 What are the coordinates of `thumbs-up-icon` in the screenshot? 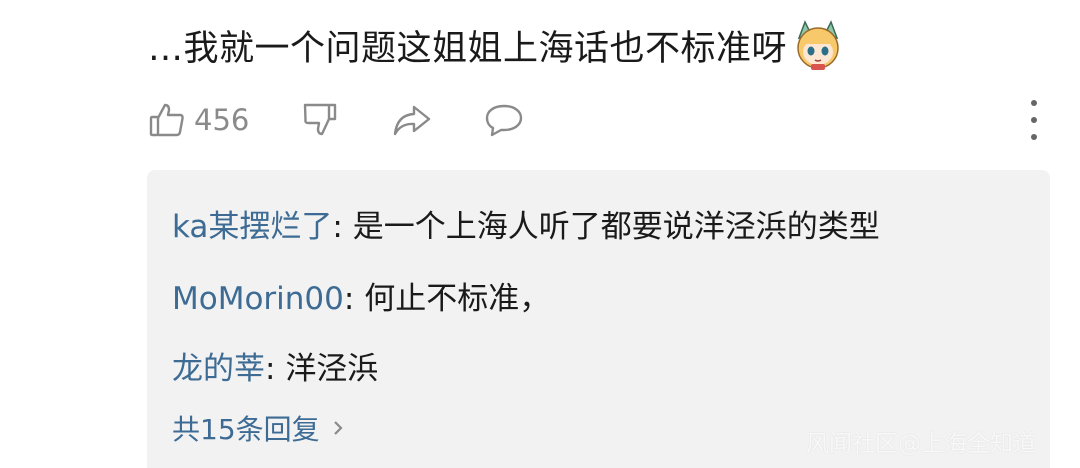 It's located at (166, 120).